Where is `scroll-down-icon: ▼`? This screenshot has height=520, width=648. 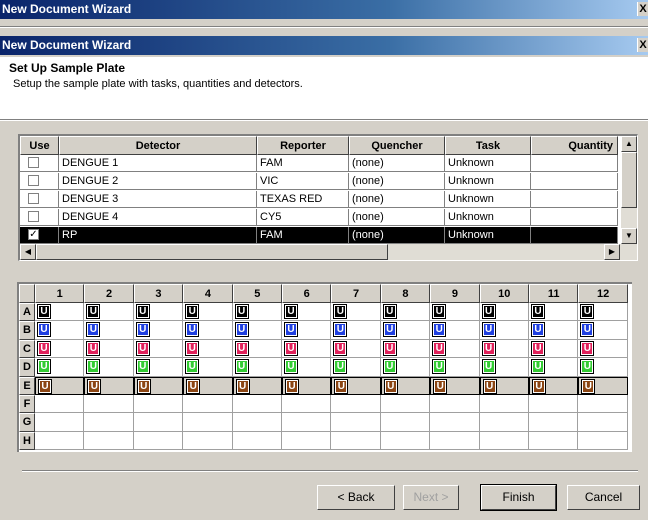 scroll-down-icon: ▼ is located at coordinates (629, 236).